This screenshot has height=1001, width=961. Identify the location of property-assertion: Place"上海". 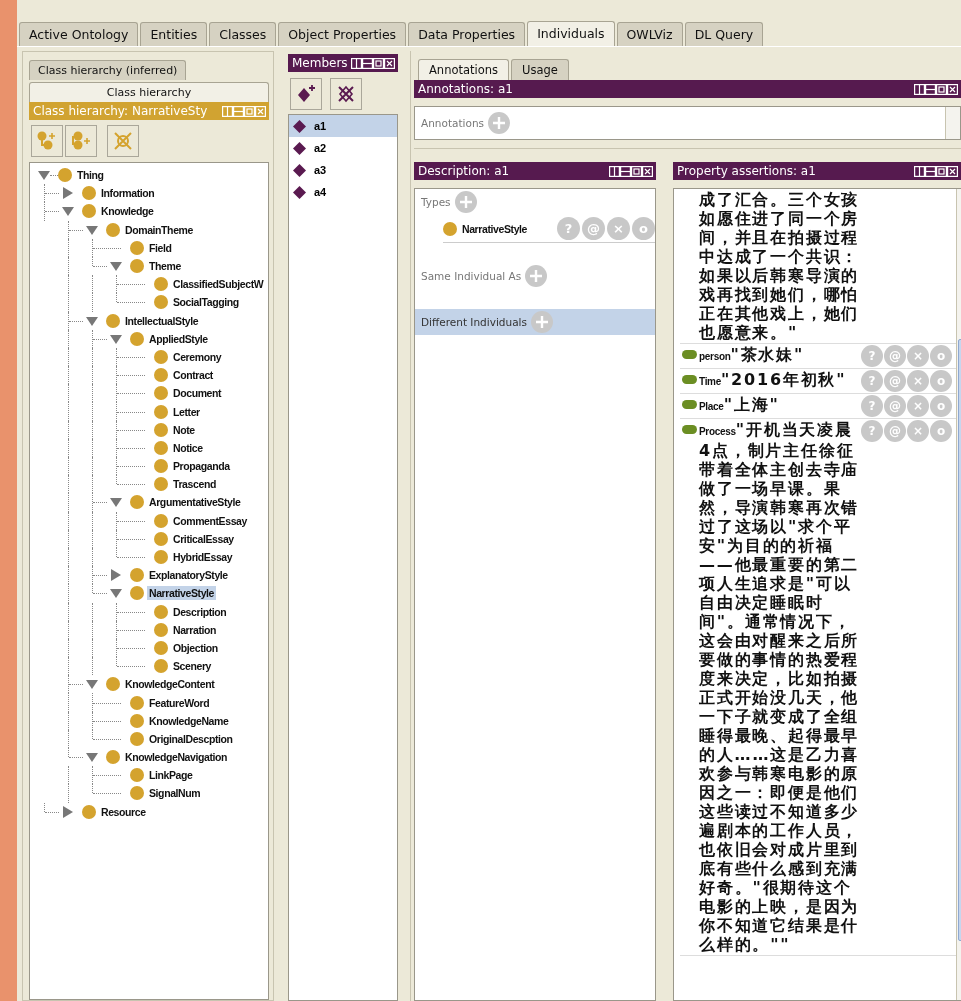
(740, 405).